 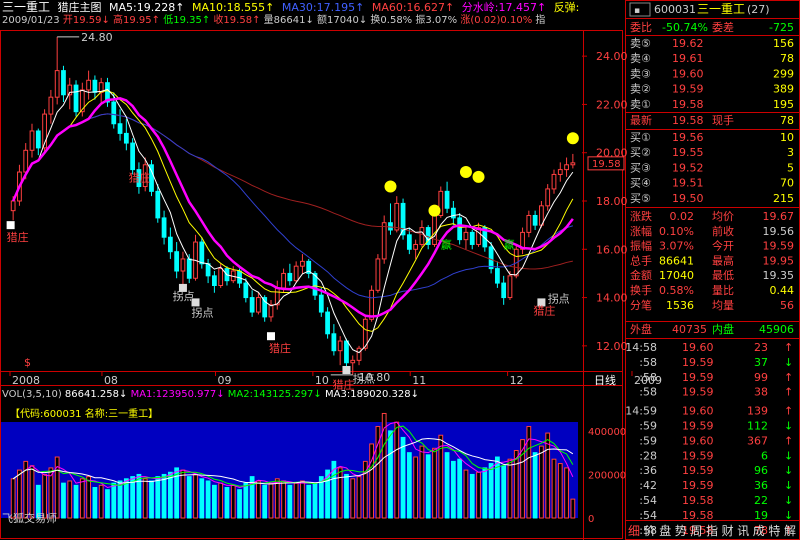 What do you see at coordinates (688, 73) in the screenshot?
I see `sell-price: 19.60` at bounding box center [688, 73].